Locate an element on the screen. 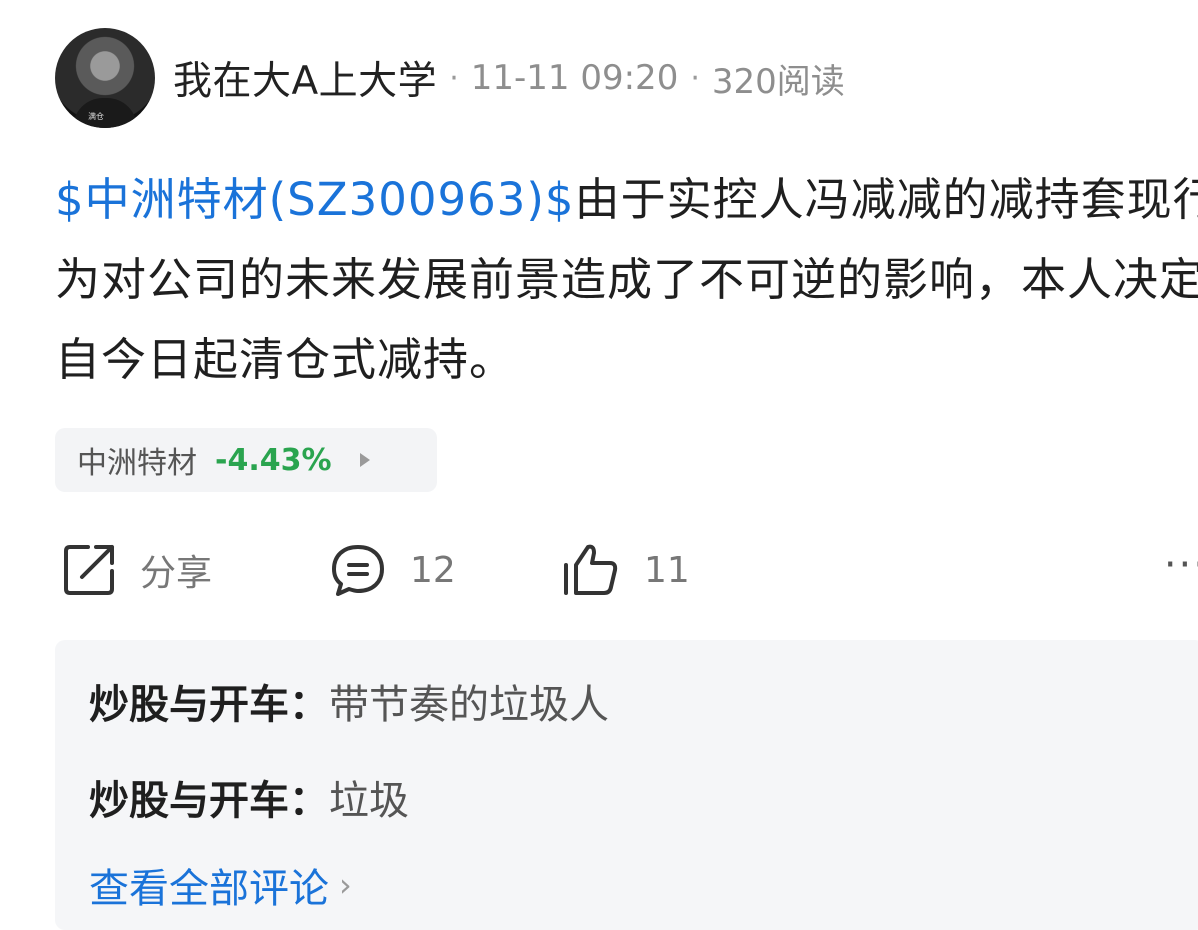  stock-chip: 中洲特材 -4.43% is located at coordinates (246, 460).